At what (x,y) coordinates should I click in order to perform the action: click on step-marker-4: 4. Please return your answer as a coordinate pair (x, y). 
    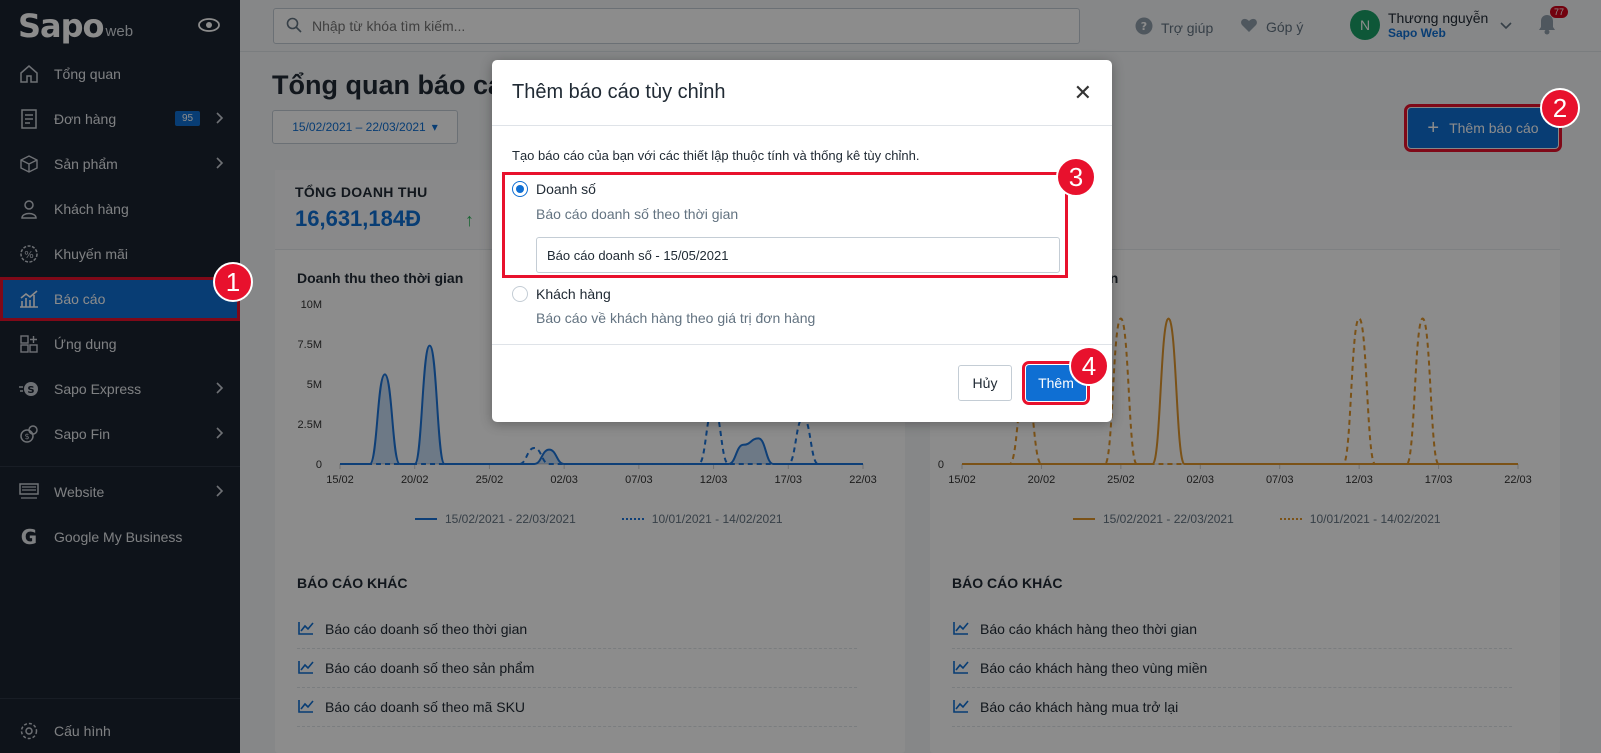
    Looking at the image, I should click on (1089, 366).